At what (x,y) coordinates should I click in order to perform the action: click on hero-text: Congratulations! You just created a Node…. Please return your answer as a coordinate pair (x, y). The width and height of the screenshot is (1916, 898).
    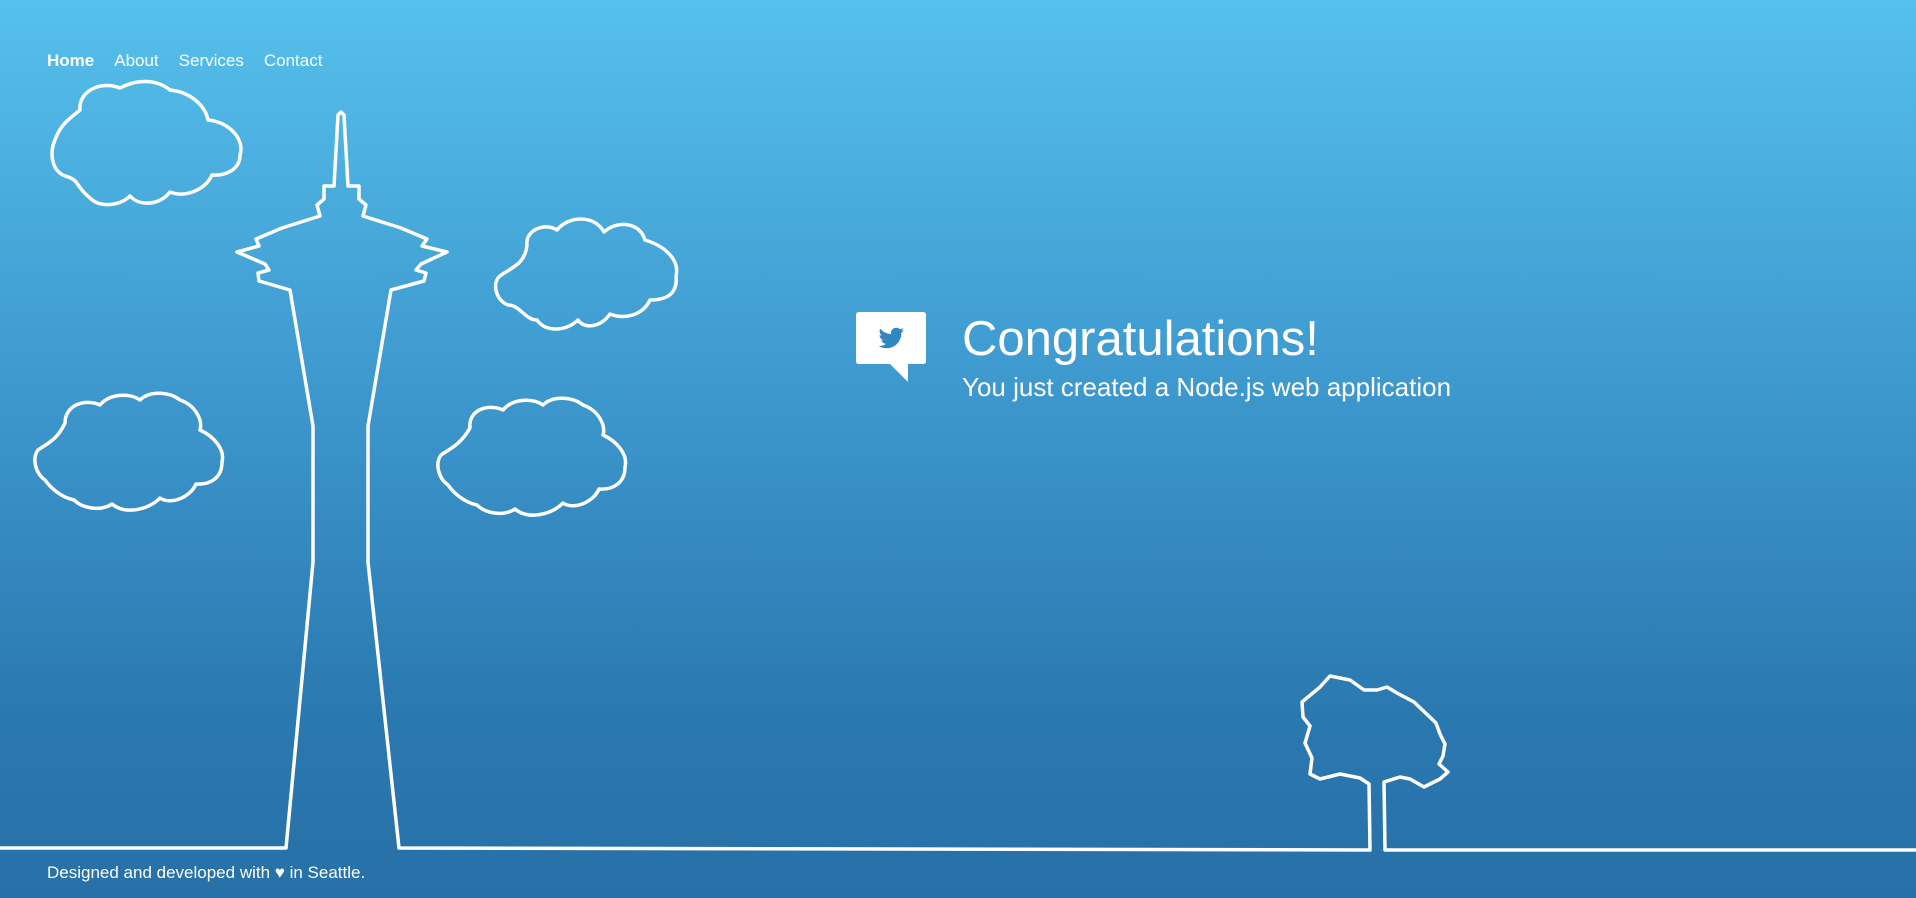
    Looking at the image, I should click on (1206, 357).